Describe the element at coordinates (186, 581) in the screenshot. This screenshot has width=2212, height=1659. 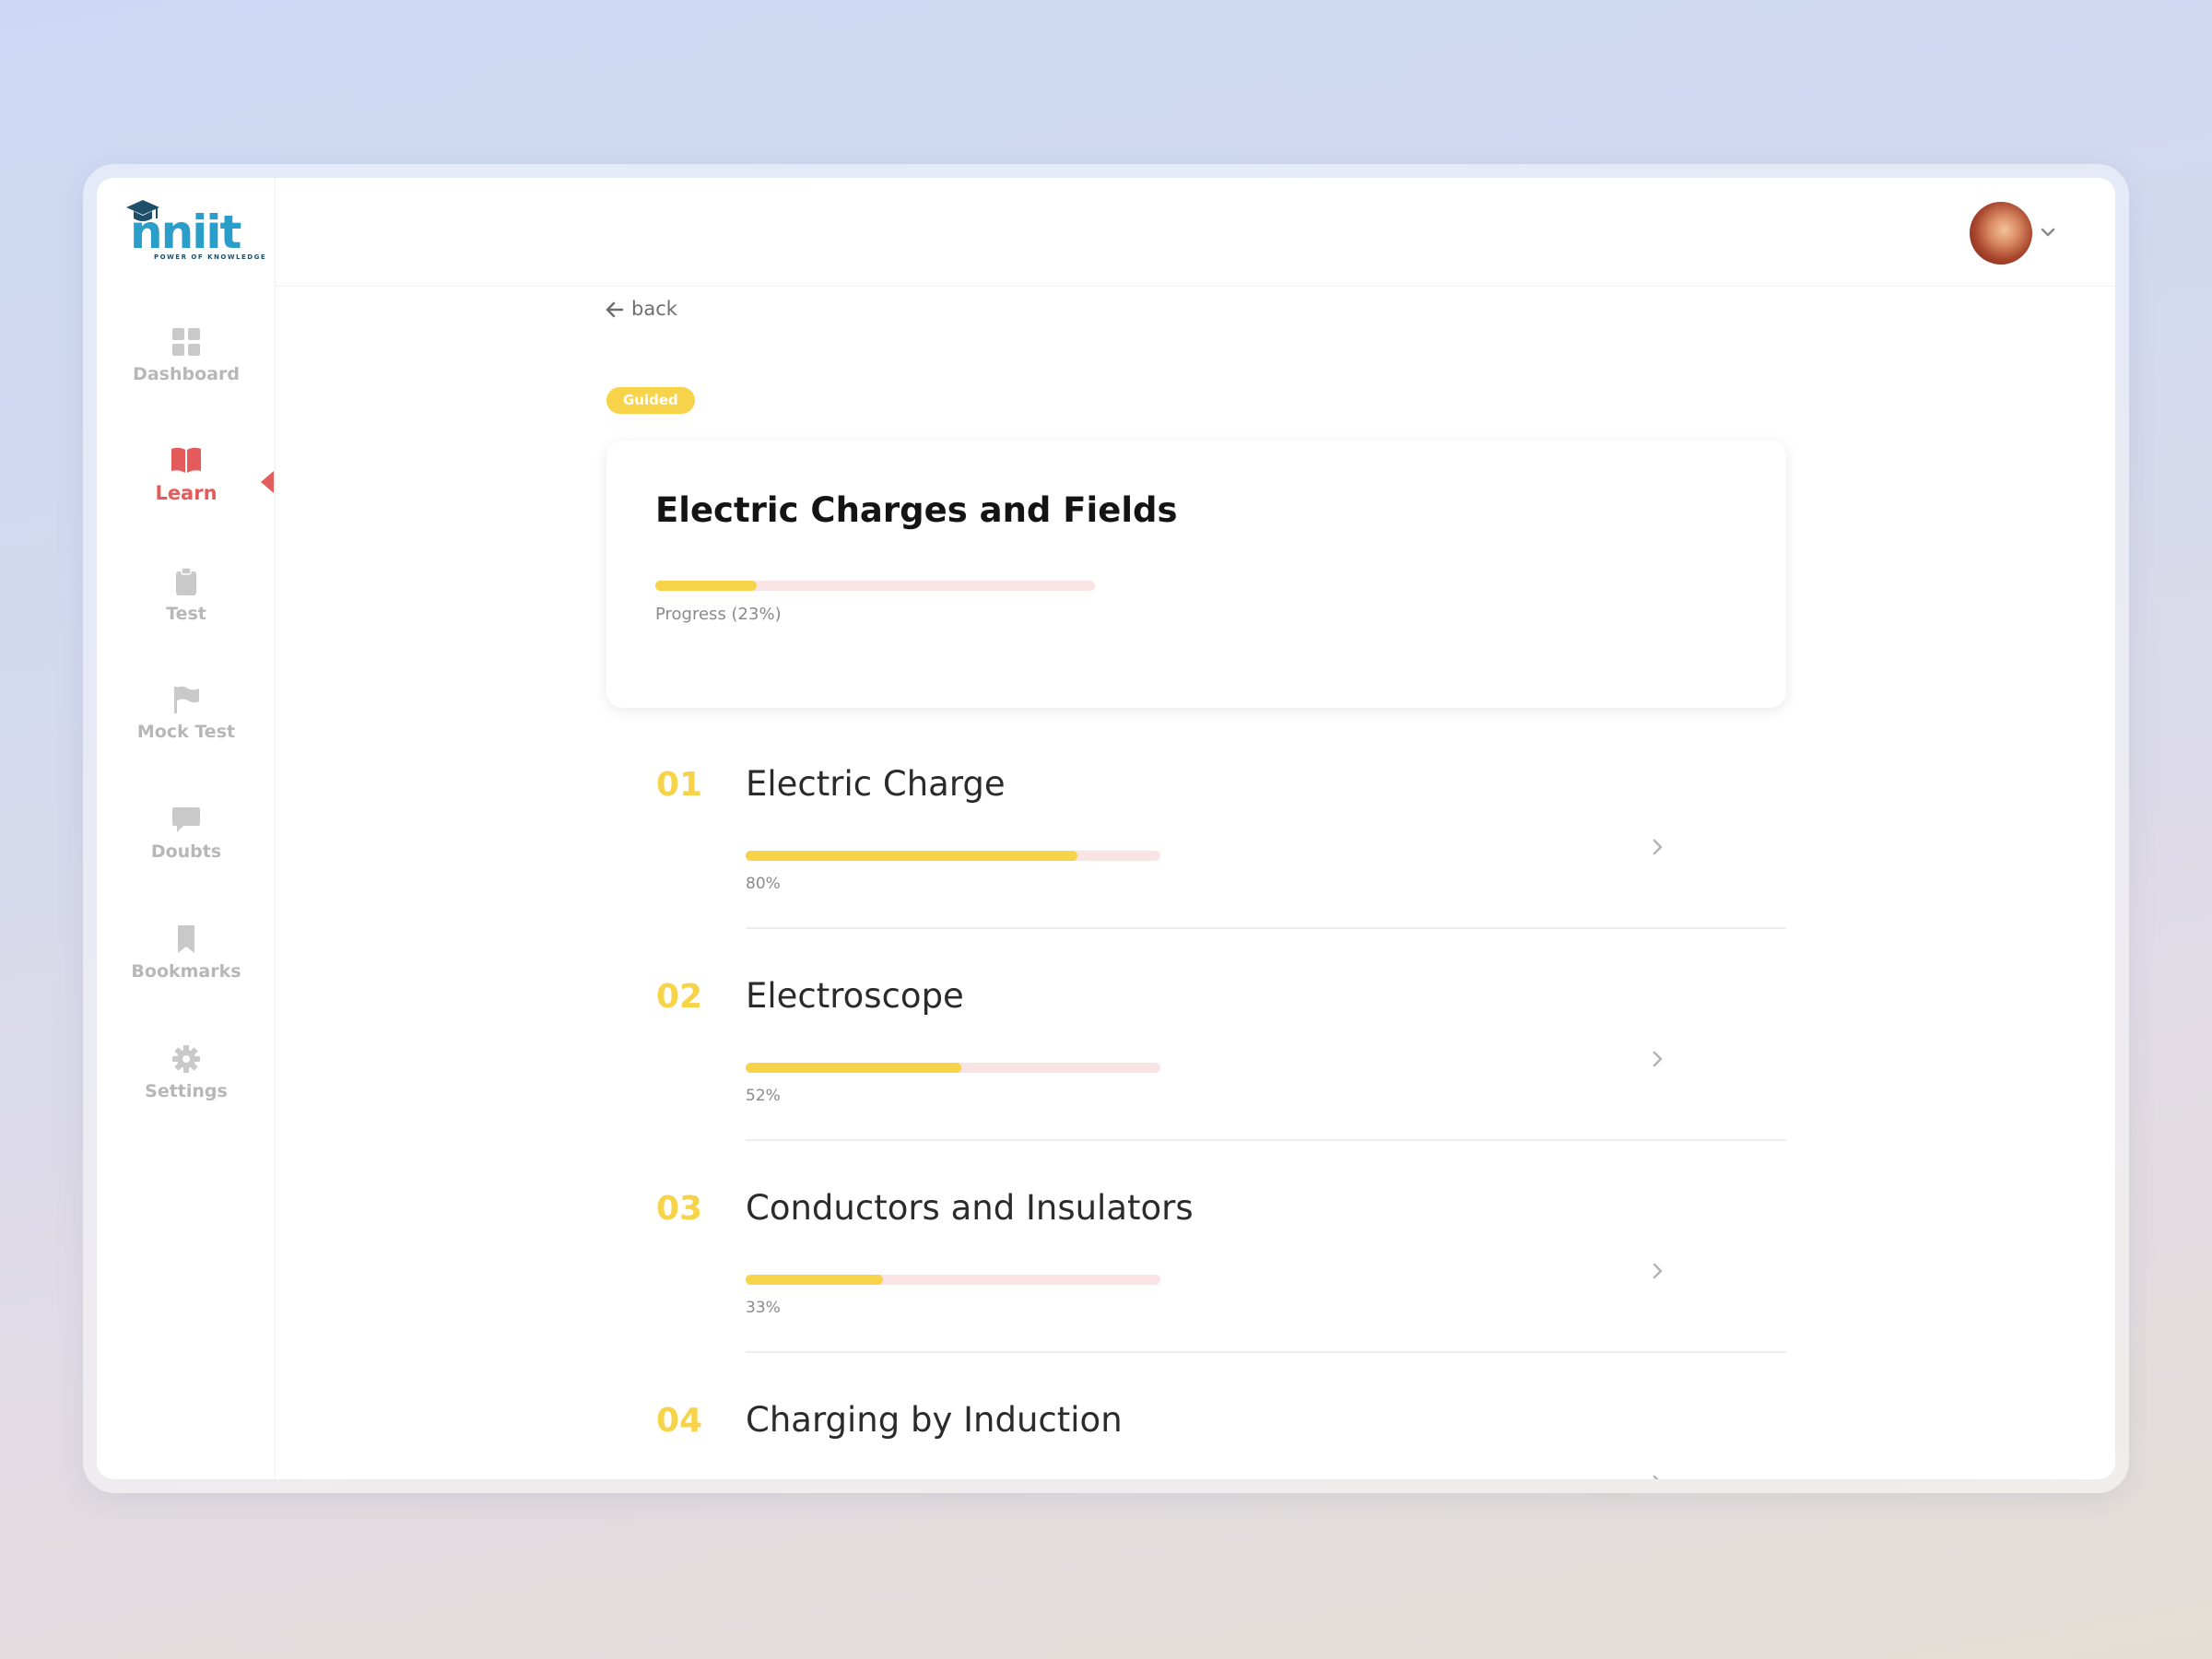
I see `clipboard-icon` at that location.